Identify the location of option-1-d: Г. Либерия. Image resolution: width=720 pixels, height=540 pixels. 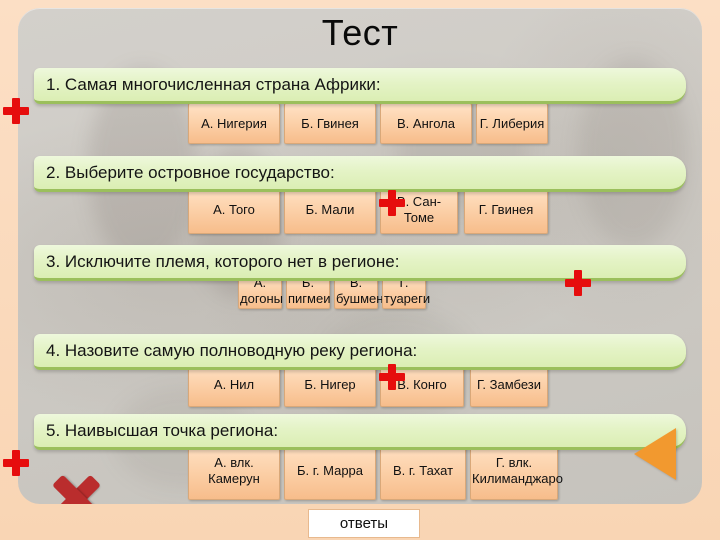
(512, 123).